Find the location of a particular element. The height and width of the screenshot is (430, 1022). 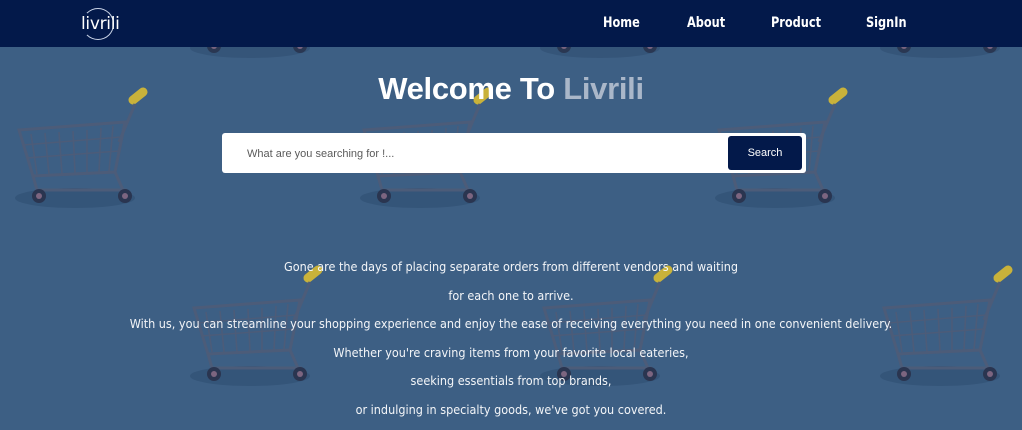

nav-link-home: Home is located at coordinates (621, 23).